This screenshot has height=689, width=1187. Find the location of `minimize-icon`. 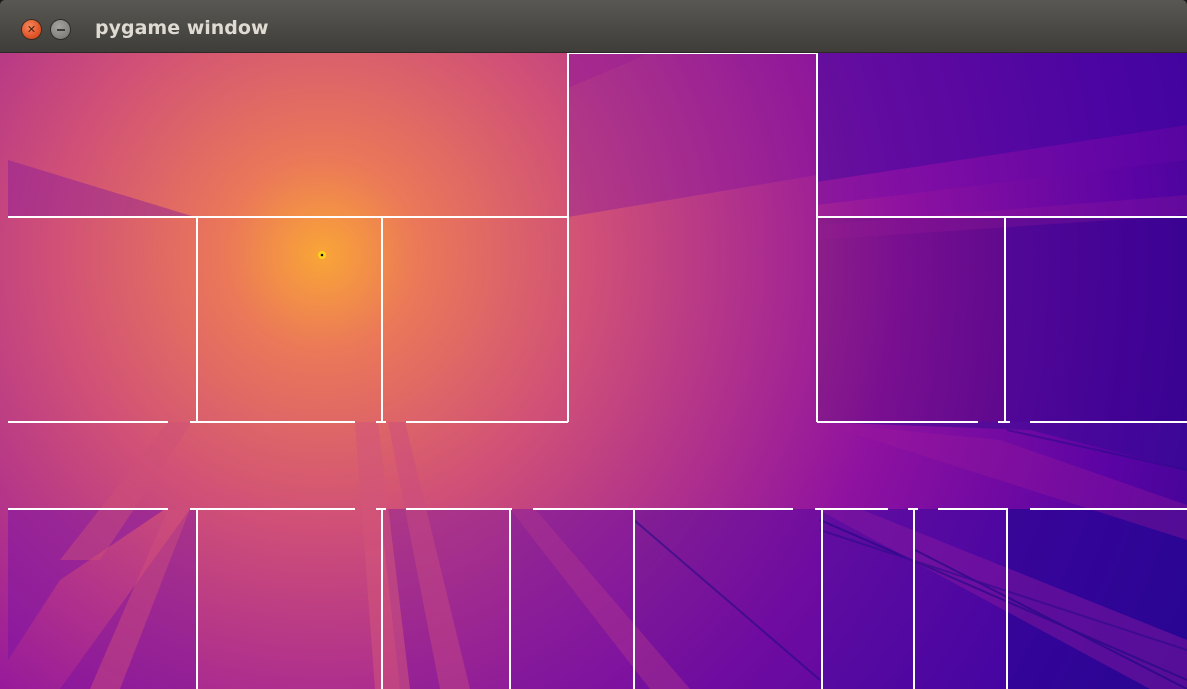

minimize-icon is located at coordinates (60, 29).